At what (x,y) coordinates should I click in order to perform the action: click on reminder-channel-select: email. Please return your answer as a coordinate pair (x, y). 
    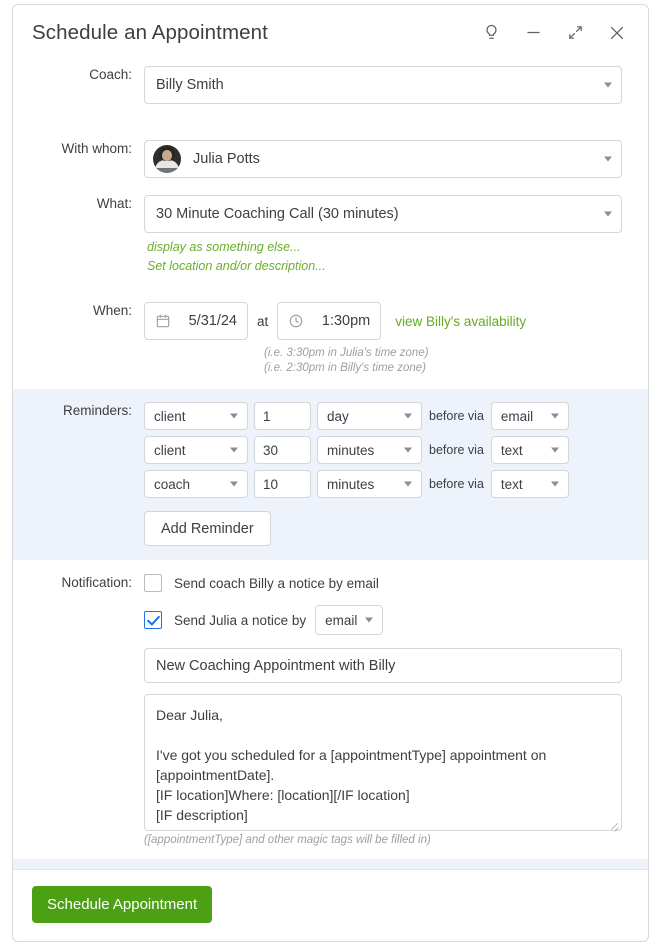
    Looking at the image, I should click on (529, 416).